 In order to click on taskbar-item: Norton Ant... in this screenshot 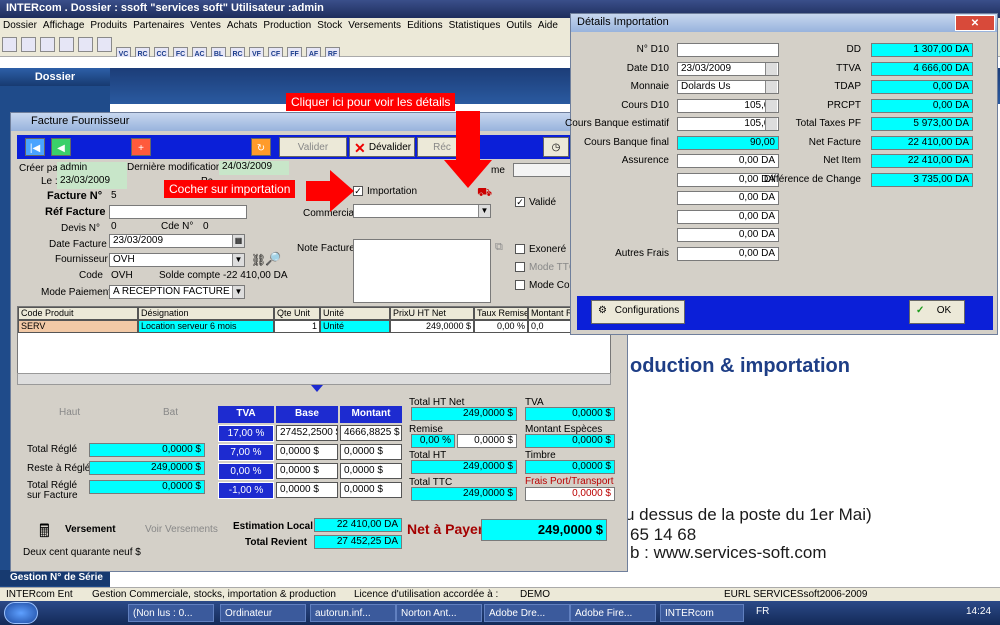, I will do `click(439, 613)`.